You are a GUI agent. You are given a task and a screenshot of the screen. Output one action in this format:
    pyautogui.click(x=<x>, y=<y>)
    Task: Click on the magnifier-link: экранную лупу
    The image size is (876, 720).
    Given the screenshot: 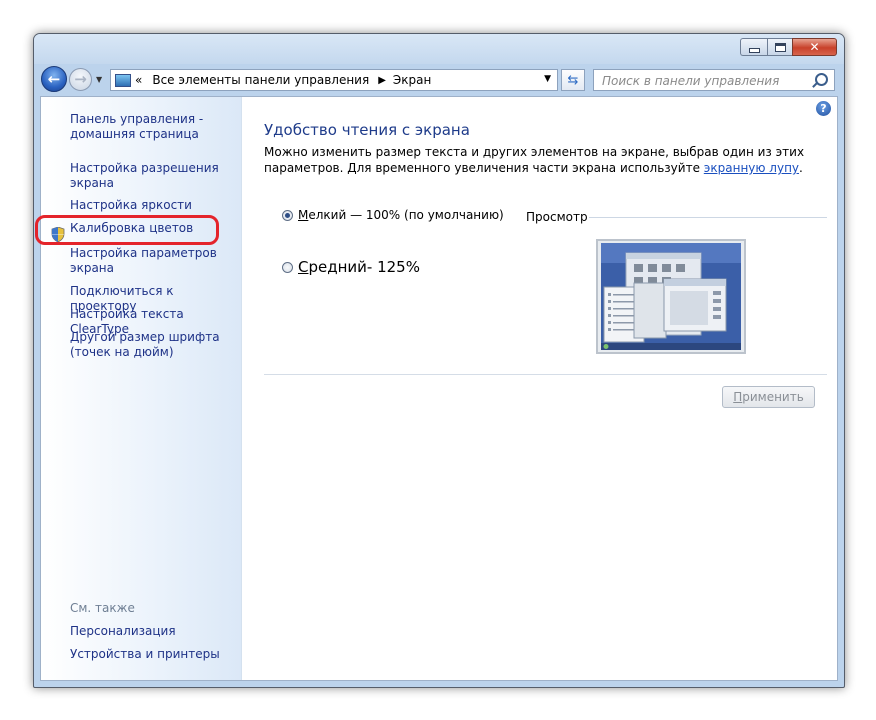 What is the action you would take?
    pyautogui.click(x=751, y=168)
    